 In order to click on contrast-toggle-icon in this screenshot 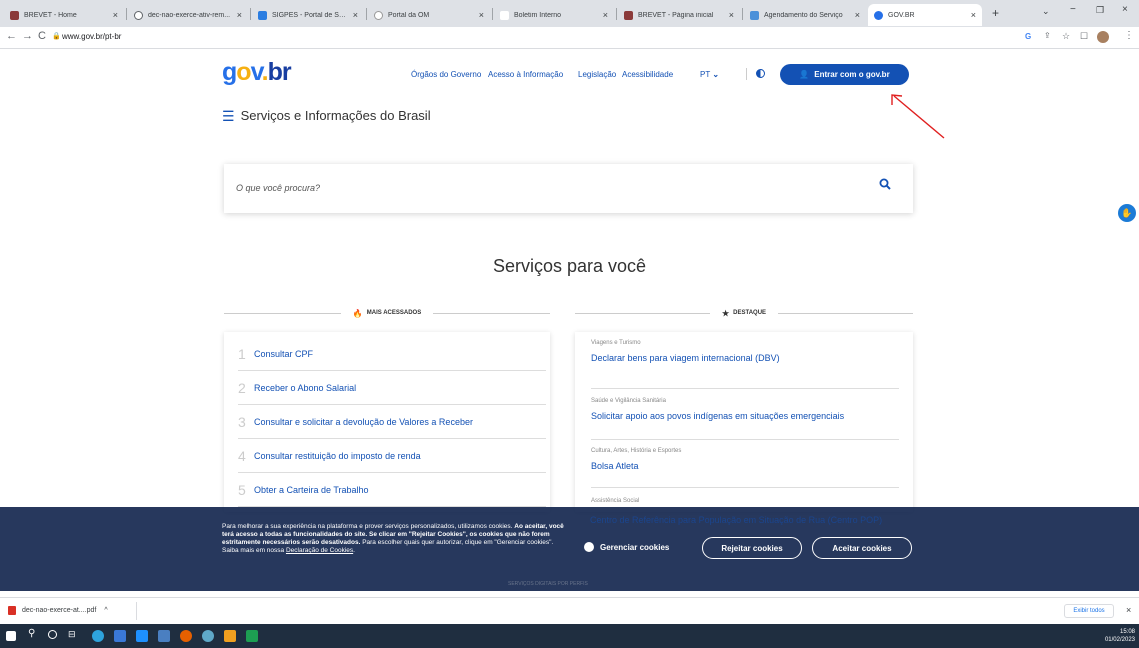, I will do `click(760, 73)`.